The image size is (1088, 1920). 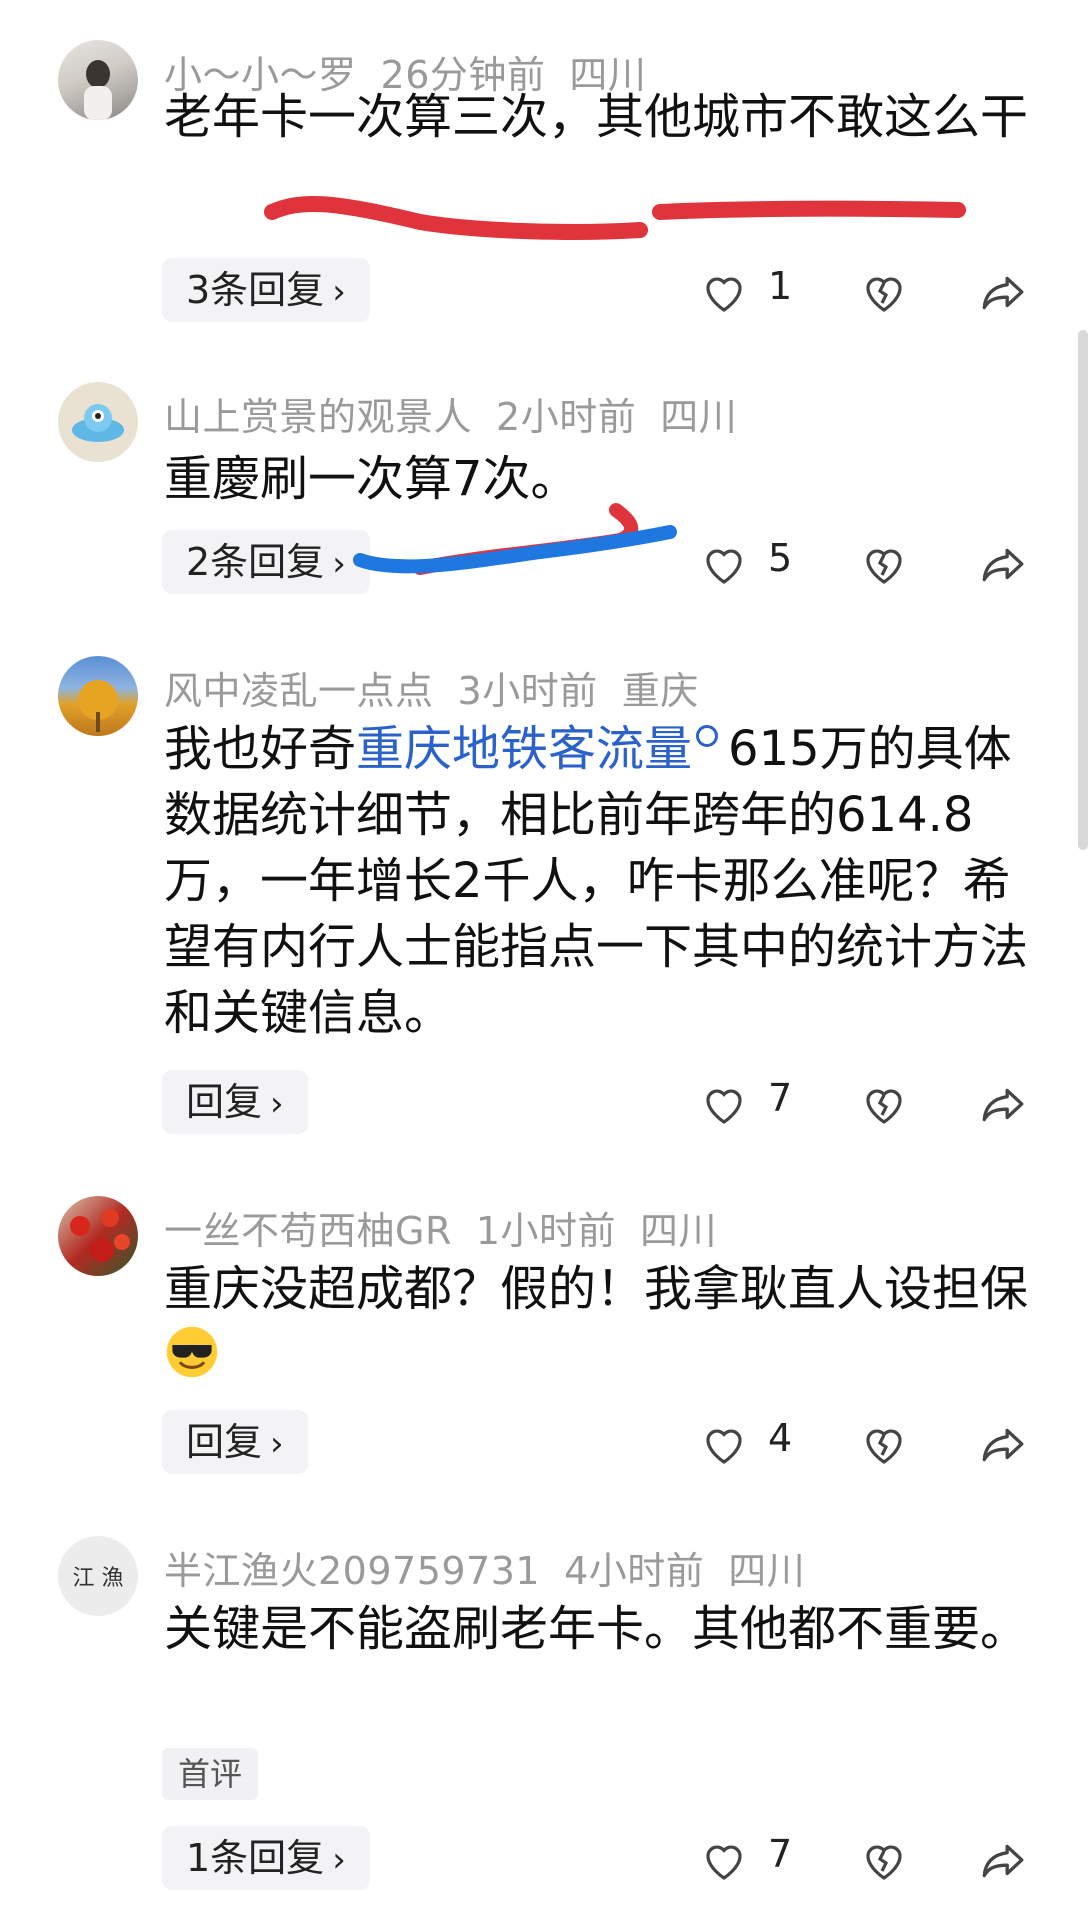 I want to click on comment-meta: 山上赏景的观景人 2小时前 四川, so click(x=462, y=413).